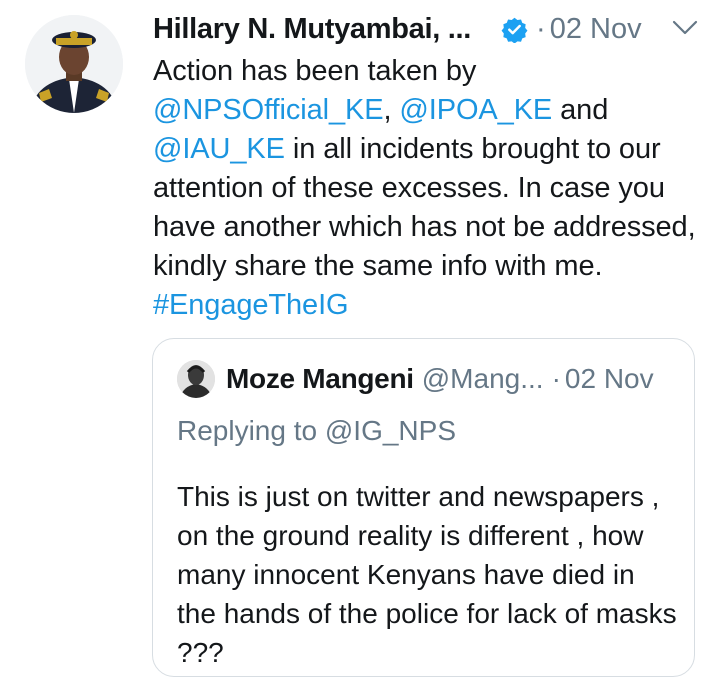  Describe the element at coordinates (475, 110) in the screenshot. I see `mention-link: @IPOA_KE` at that location.